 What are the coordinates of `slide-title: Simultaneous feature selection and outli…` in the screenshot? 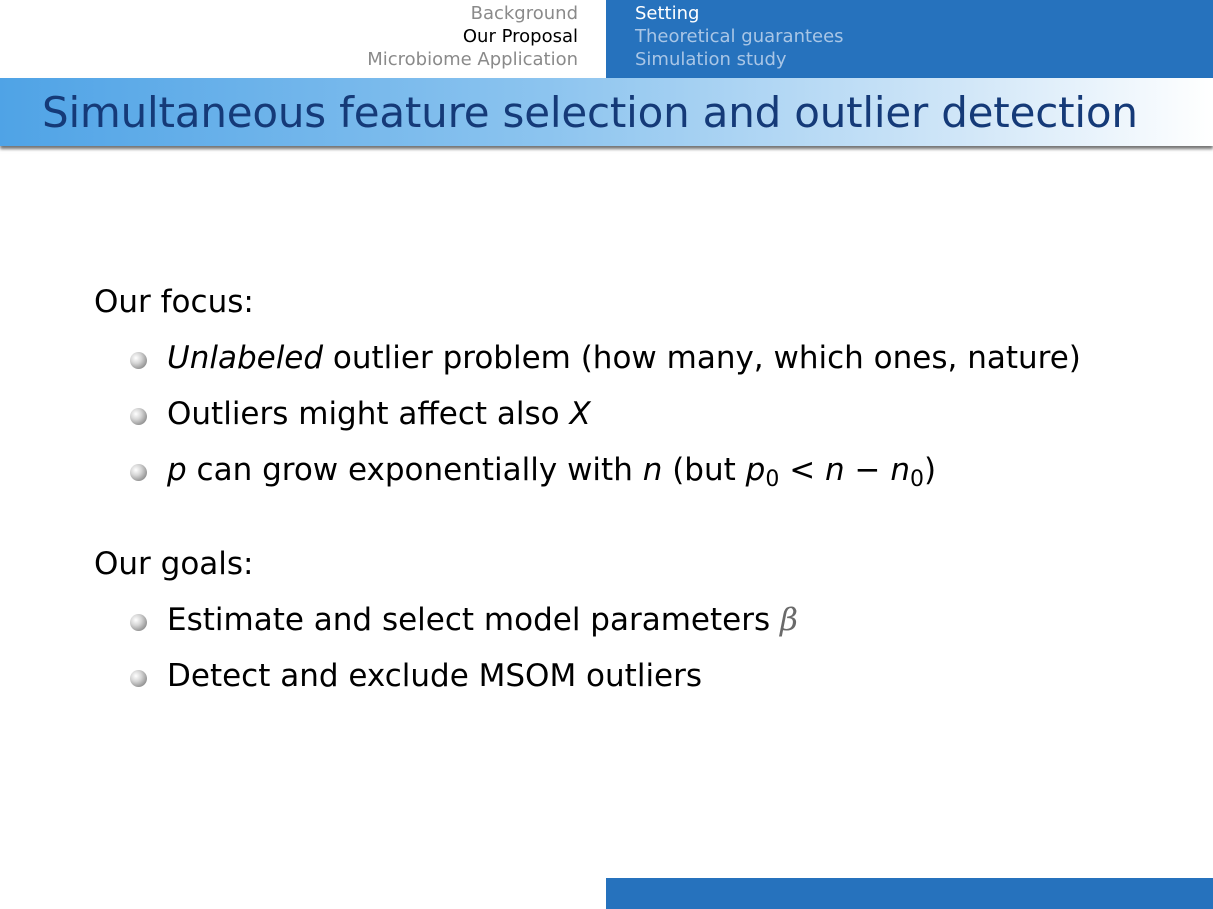 It's located at (590, 112).